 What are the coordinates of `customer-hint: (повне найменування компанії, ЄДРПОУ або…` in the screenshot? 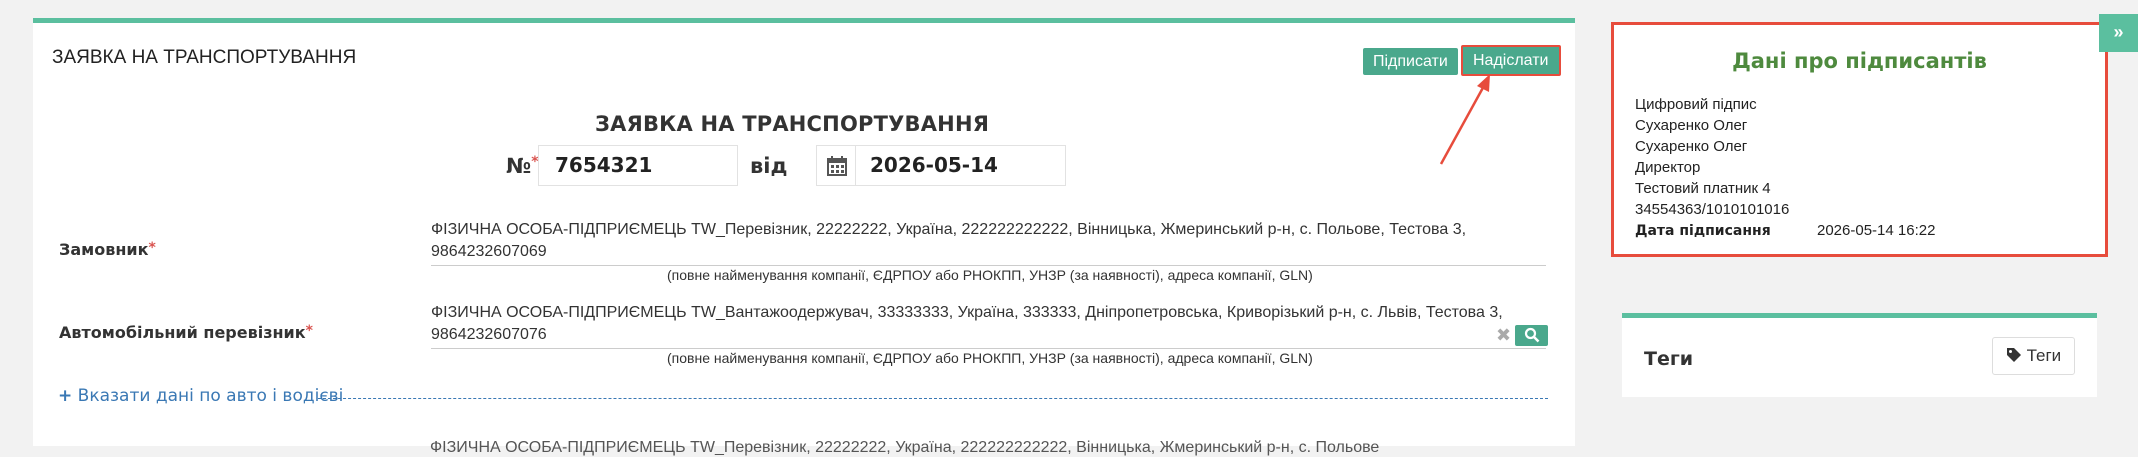 It's located at (990, 275).